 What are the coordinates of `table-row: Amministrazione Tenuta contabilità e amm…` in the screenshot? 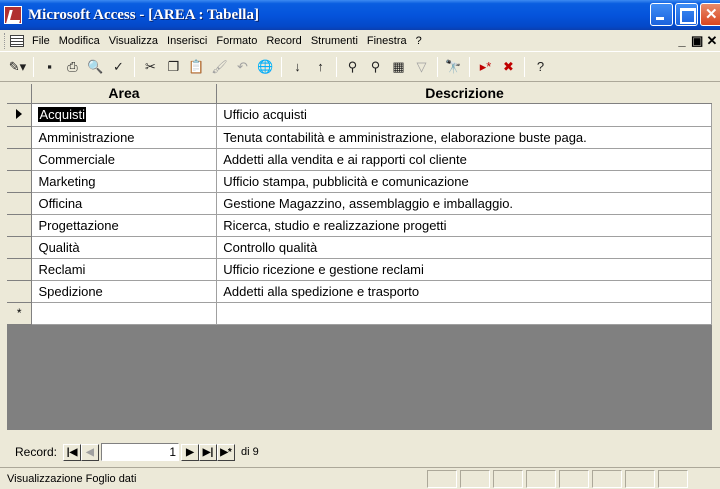 It's located at (359, 137).